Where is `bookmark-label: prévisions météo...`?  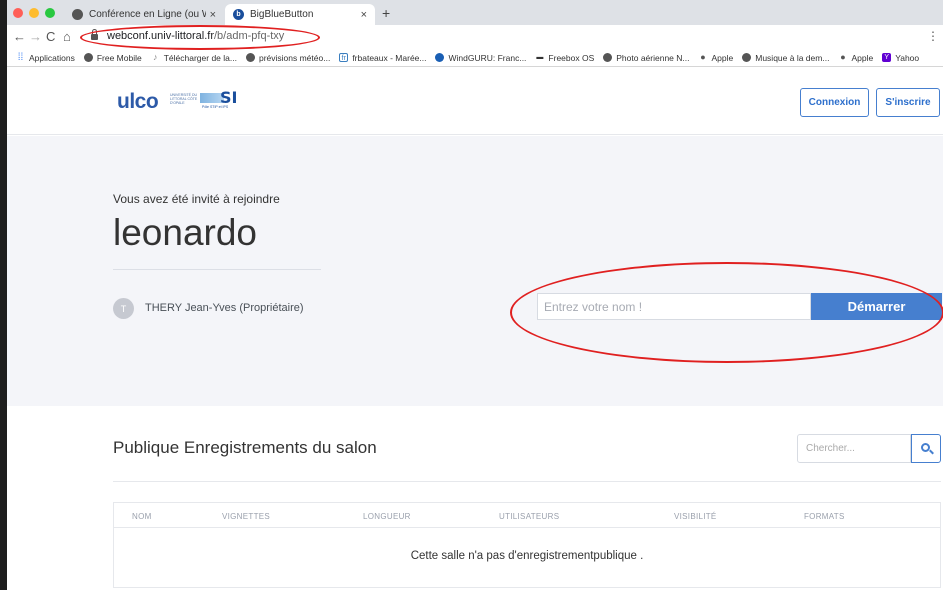 bookmark-label: prévisions météo... is located at coordinates (294, 57).